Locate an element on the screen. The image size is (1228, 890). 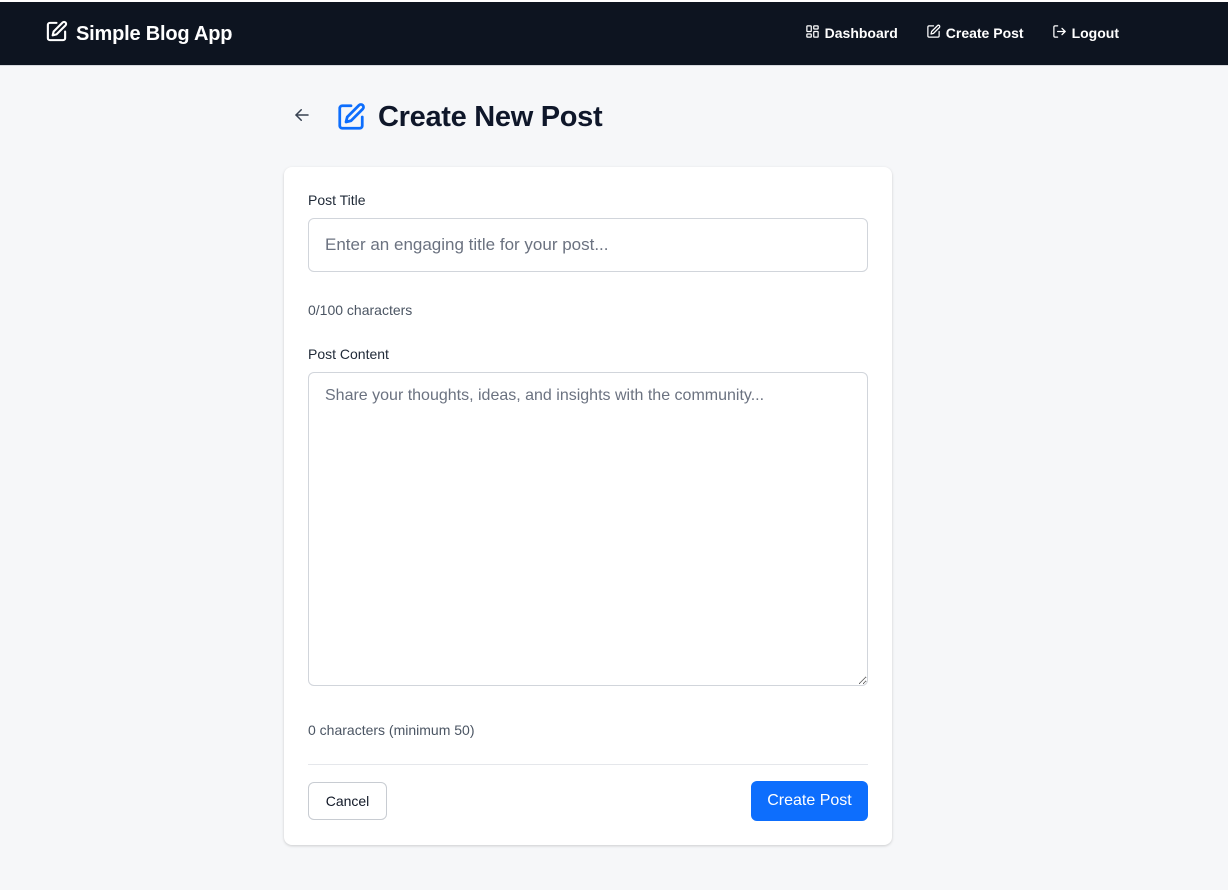
page-header: Create New Post is located at coordinates (446, 117).